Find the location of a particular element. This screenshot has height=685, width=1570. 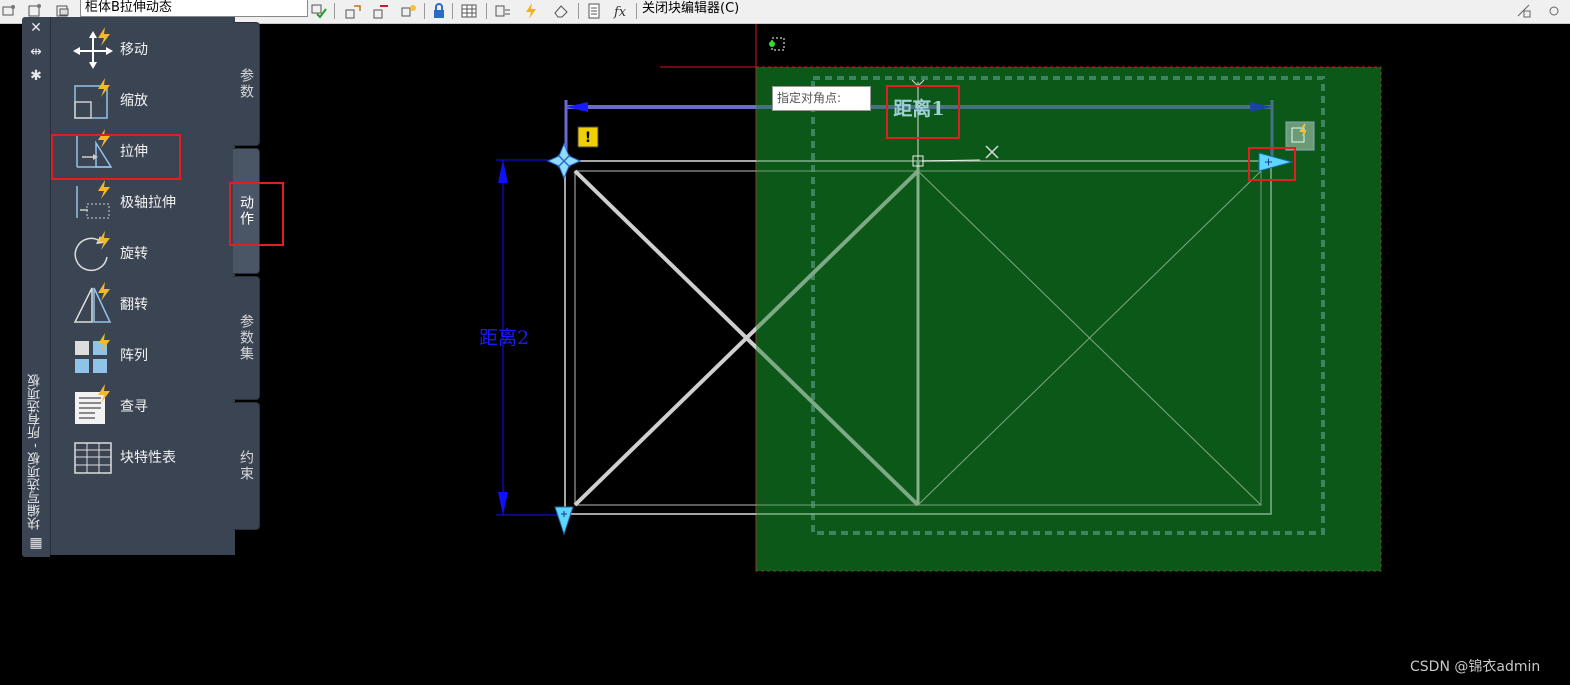

distance1-label: 距离1 is located at coordinates (918, 108).